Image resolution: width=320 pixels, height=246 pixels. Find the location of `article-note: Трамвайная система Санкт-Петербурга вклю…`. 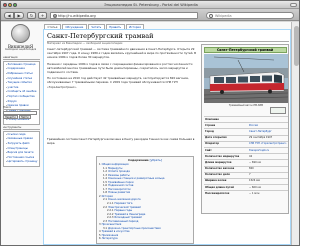

article-note: Трамвайная система Санкт-Петербурга вклю… is located at coordinates (121, 141).